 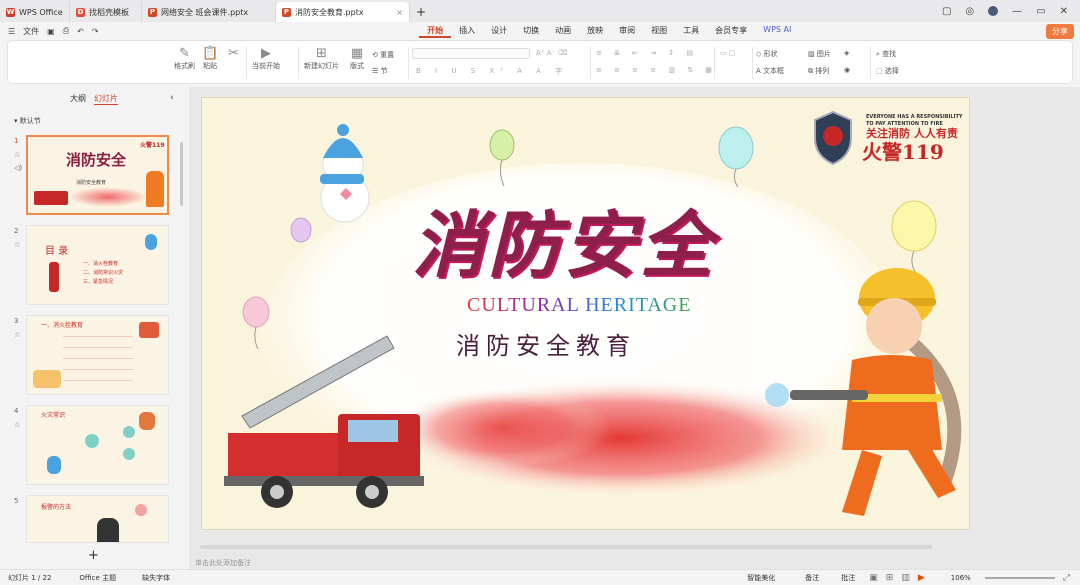 I want to click on close-tab-icon: ×, so click(x=399, y=12).